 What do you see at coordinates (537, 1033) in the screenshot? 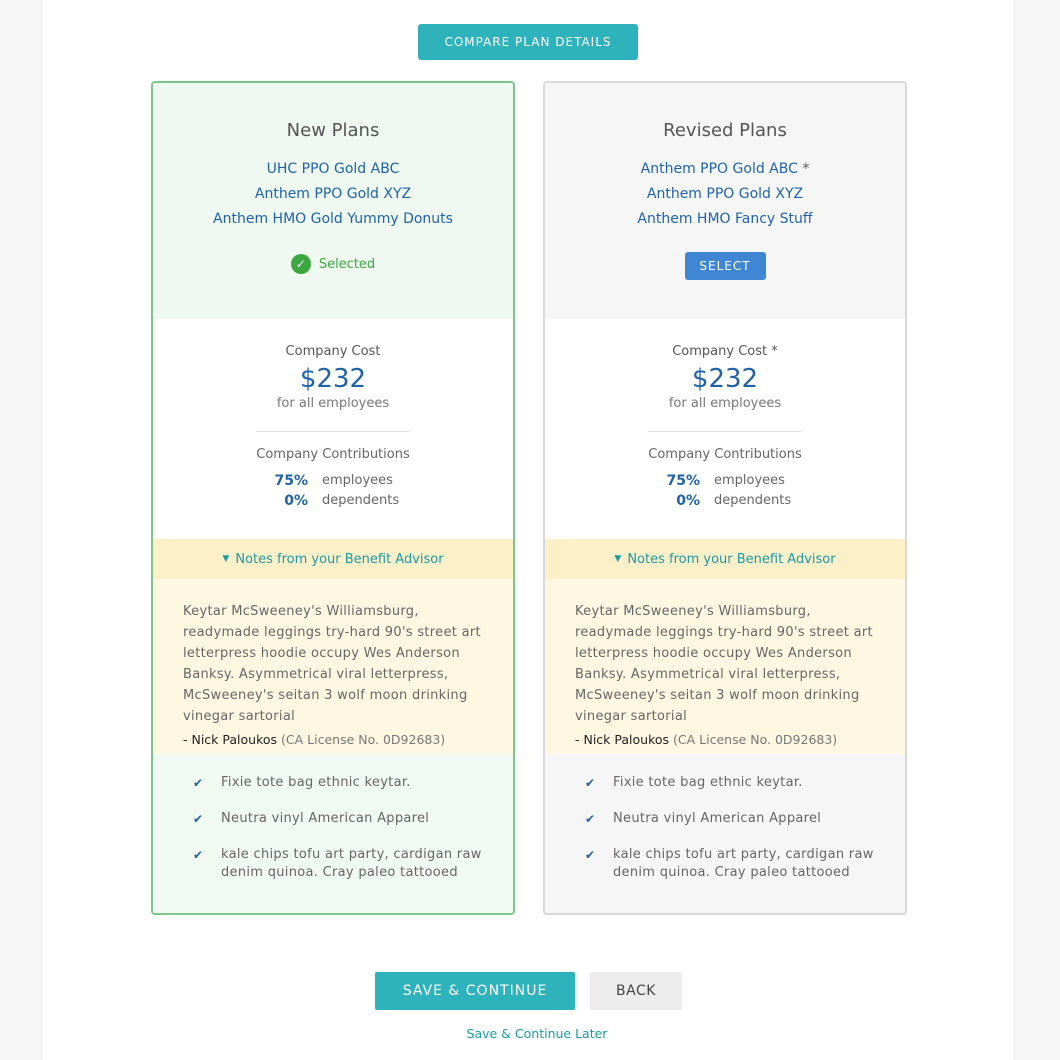
I see `save-continue-later-link: Save & Continue Later` at bounding box center [537, 1033].